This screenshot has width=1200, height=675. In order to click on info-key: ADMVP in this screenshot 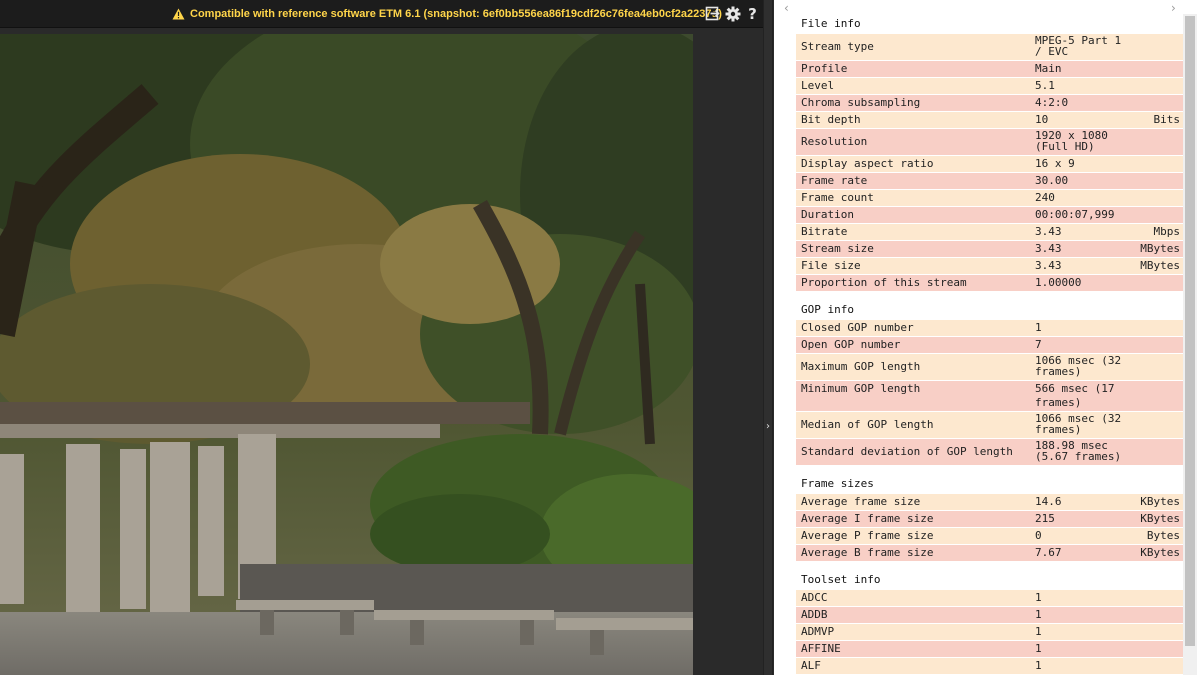, I will do `click(818, 631)`.